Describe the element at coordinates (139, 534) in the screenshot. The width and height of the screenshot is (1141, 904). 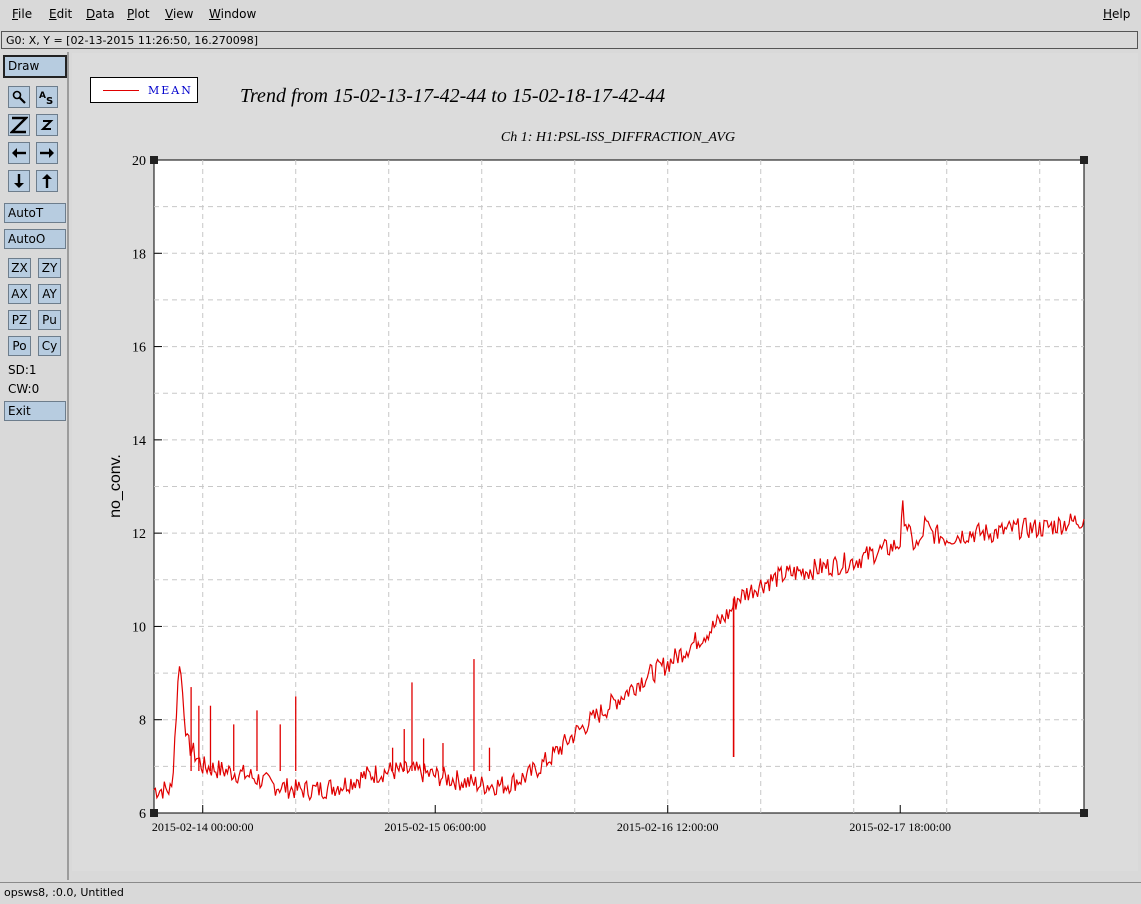
I see `y-tick-label: 12` at that location.